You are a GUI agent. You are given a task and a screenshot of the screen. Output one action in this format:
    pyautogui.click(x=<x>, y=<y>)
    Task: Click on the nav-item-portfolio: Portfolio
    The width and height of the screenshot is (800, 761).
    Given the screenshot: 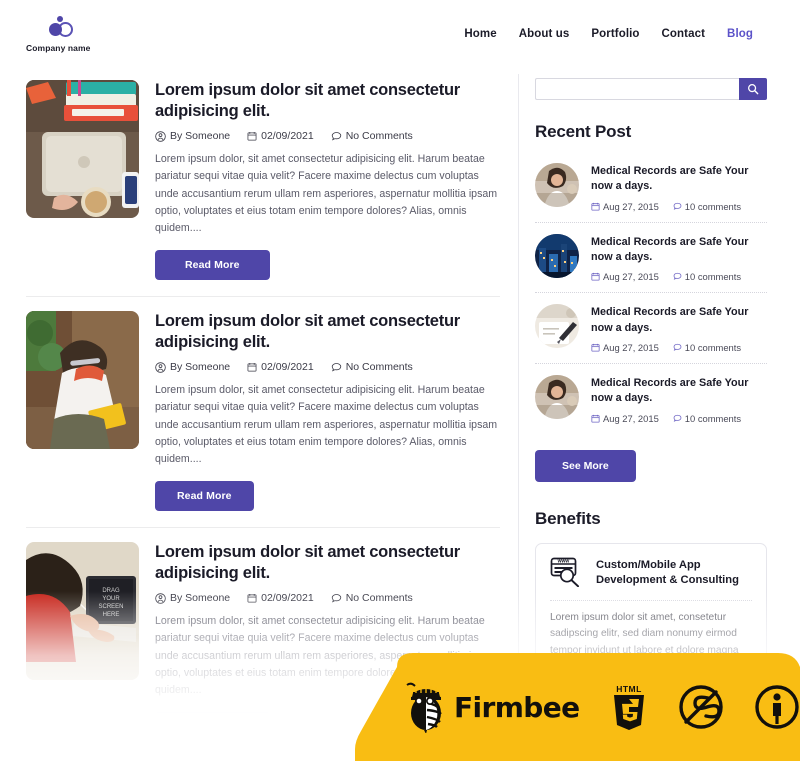 What is the action you would take?
    pyautogui.click(x=615, y=34)
    